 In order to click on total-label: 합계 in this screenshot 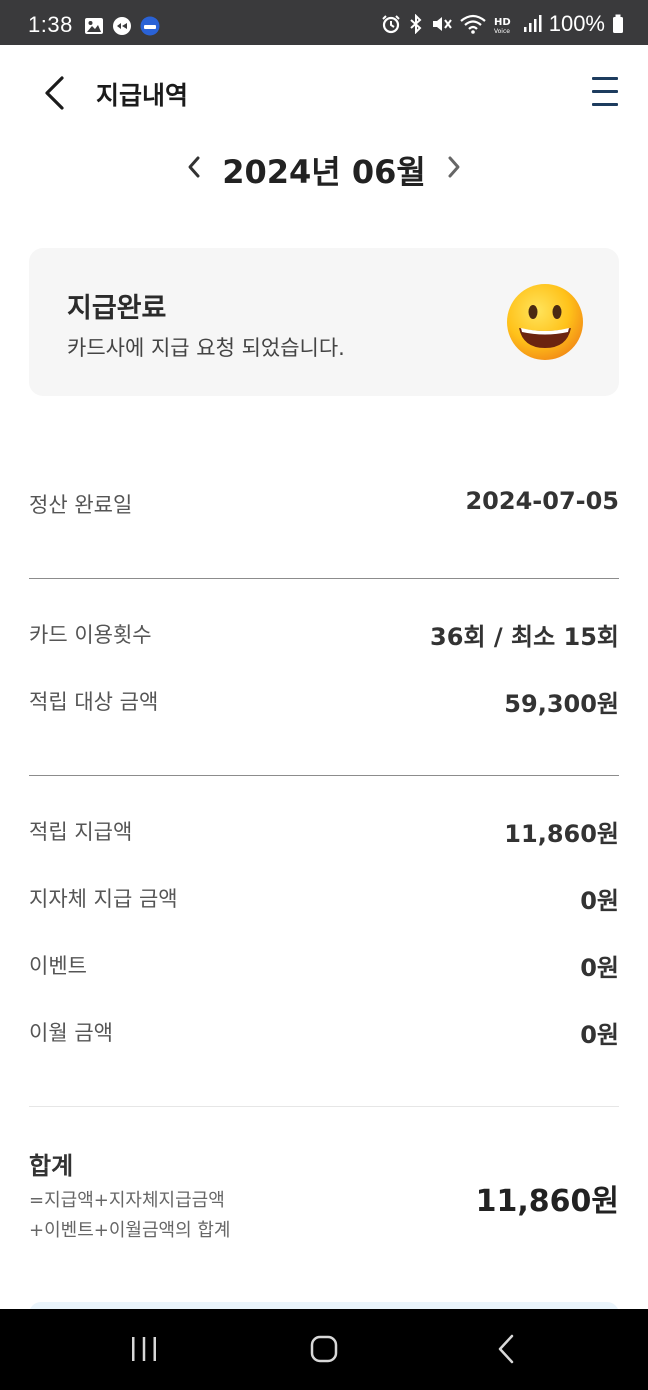, I will do `click(51, 1166)`.